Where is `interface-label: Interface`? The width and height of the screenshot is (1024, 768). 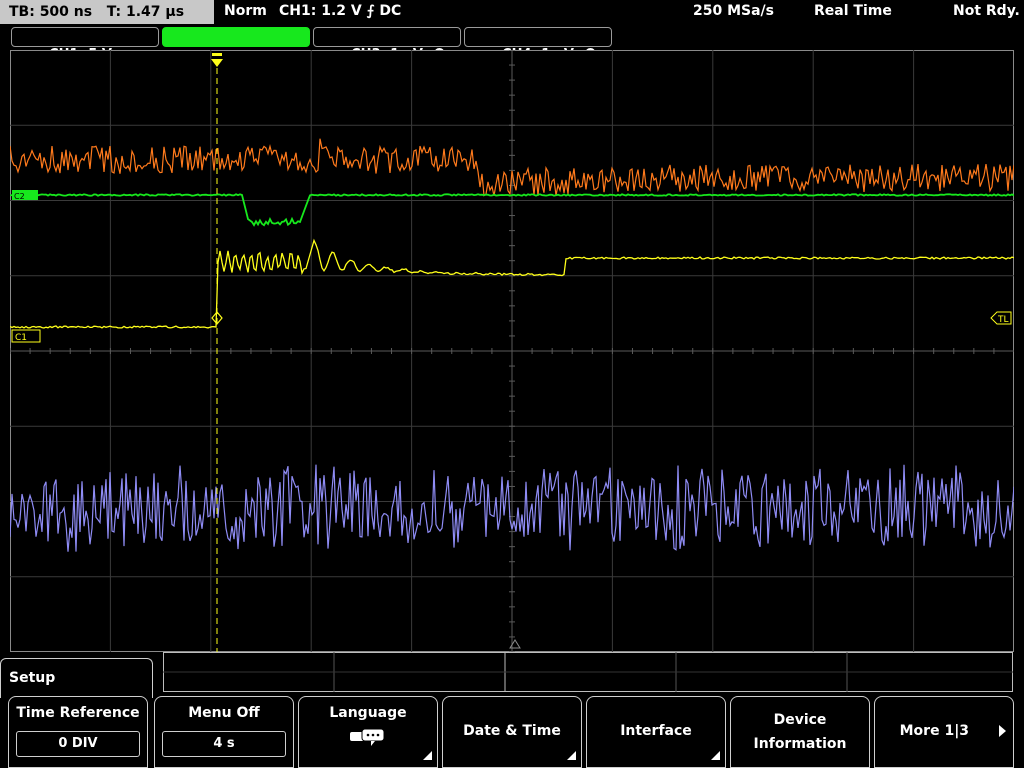
interface-label: Interface is located at coordinates (656, 731).